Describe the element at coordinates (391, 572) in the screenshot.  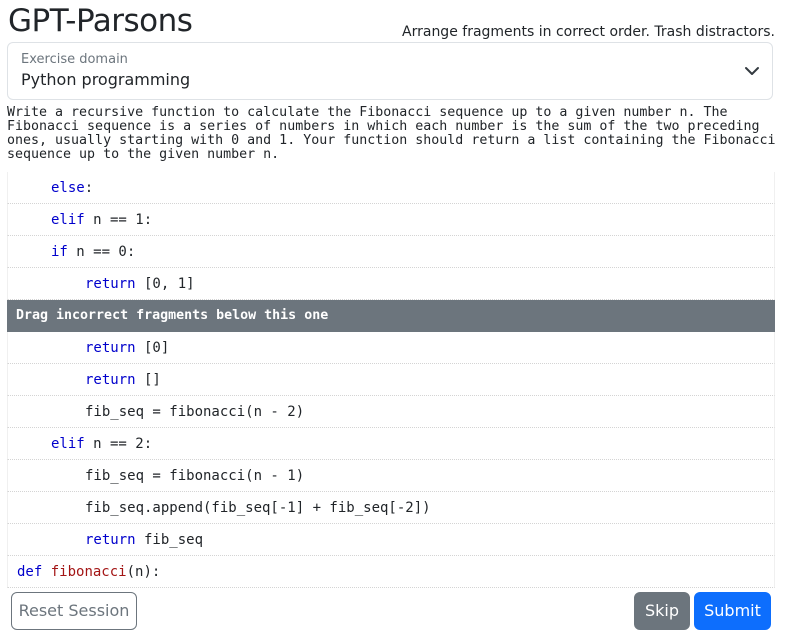
I see `code-fragment: def fibonacci(n):` at that location.